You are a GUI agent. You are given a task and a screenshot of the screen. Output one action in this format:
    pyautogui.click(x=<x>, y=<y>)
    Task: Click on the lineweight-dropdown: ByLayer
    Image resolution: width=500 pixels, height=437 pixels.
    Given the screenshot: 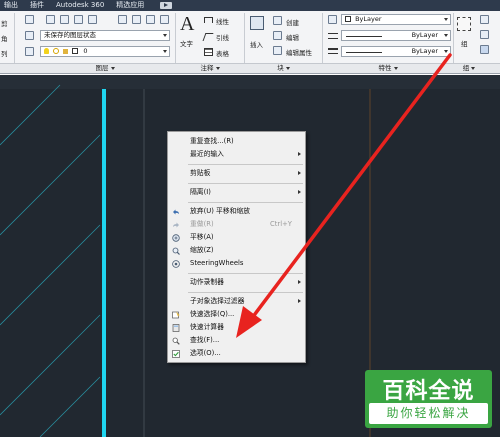 What is the action you would take?
    pyautogui.click(x=396, y=51)
    